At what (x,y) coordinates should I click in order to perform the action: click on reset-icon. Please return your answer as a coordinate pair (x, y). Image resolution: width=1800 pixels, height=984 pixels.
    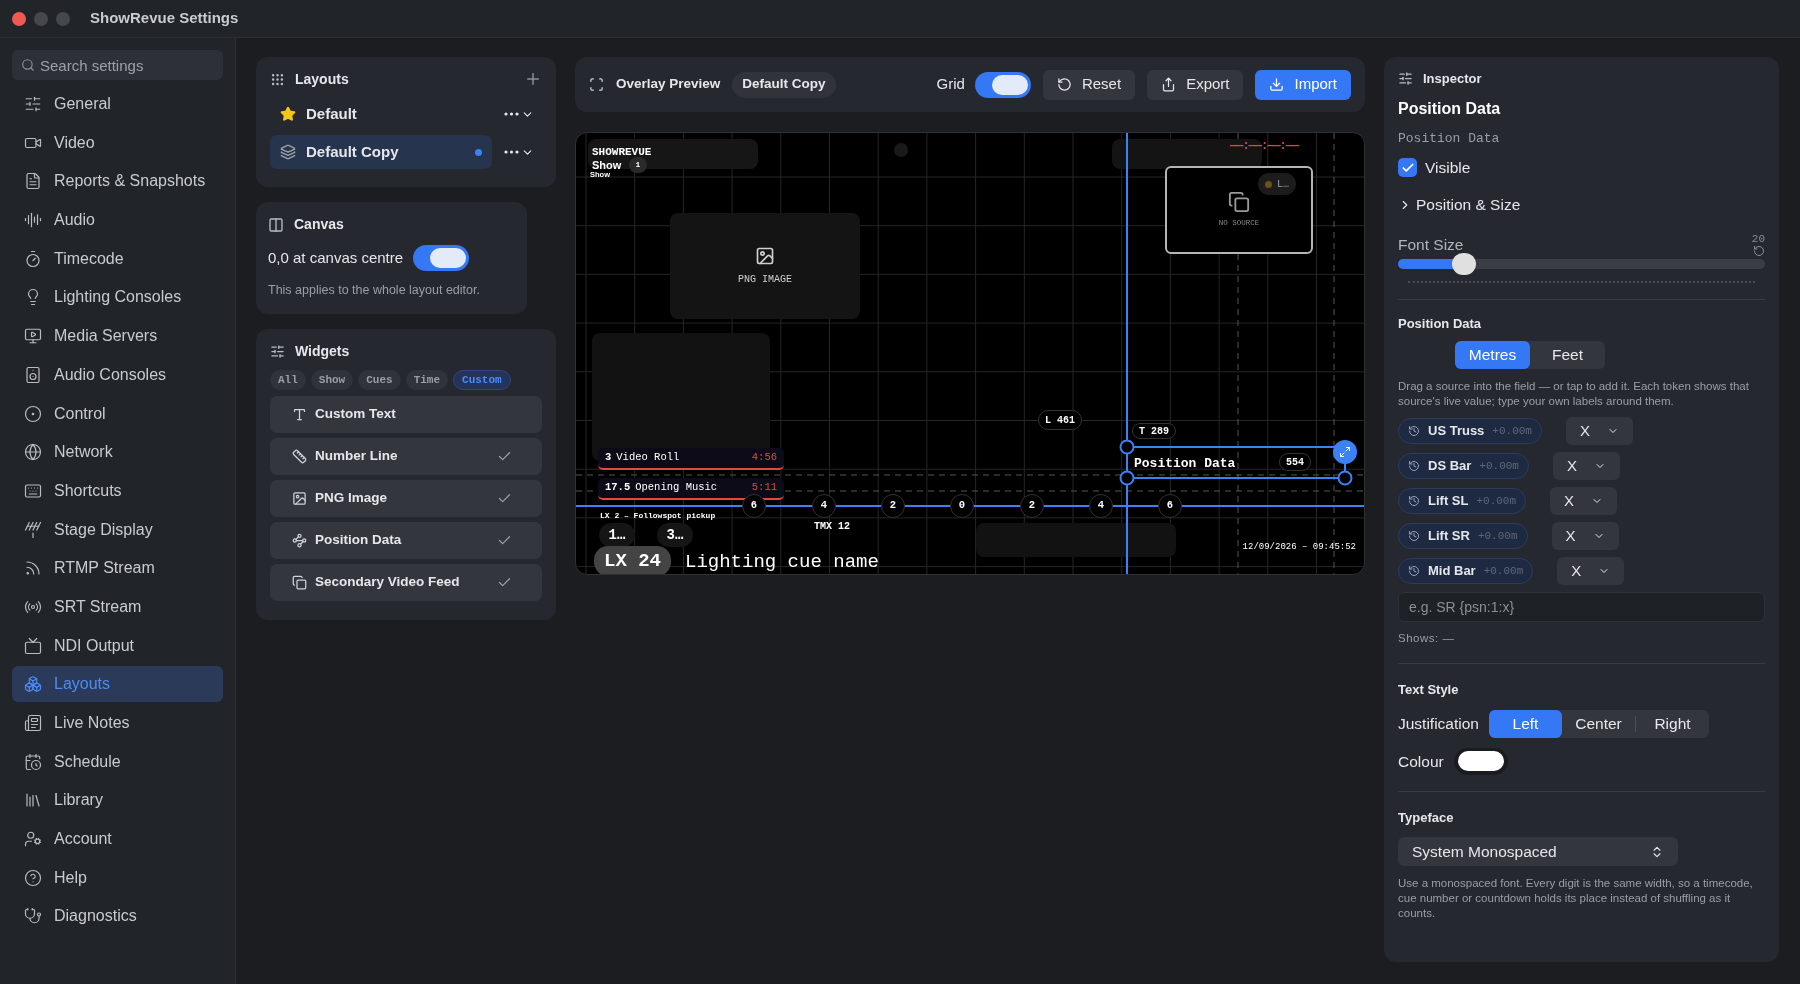
    Looking at the image, I should click on (1759, 250).